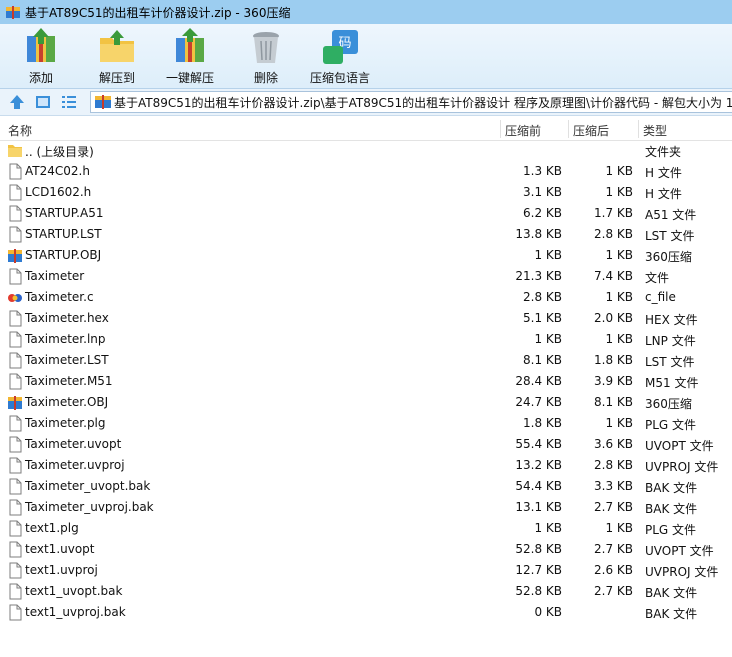 This screenshot has height=657, width=732. What do you see at coordinates (59, 152) in the screenshot?
I see `file-name: .. (上级目录)` at bounding box center [59, 152].